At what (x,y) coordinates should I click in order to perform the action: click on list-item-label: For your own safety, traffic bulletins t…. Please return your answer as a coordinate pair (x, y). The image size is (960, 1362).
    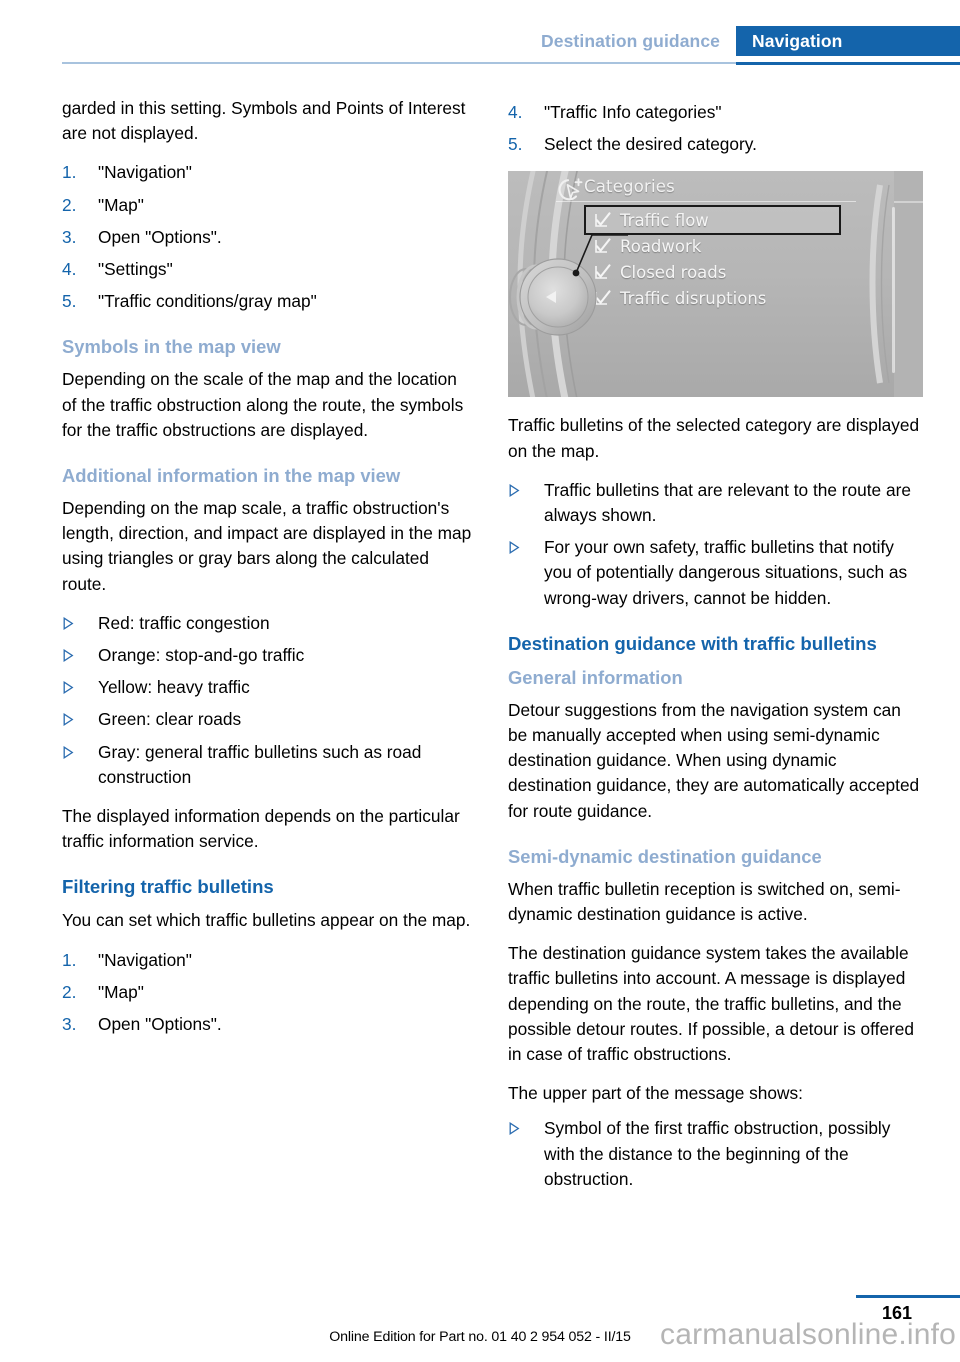
    Looking at the image, I should click on (726, 572).